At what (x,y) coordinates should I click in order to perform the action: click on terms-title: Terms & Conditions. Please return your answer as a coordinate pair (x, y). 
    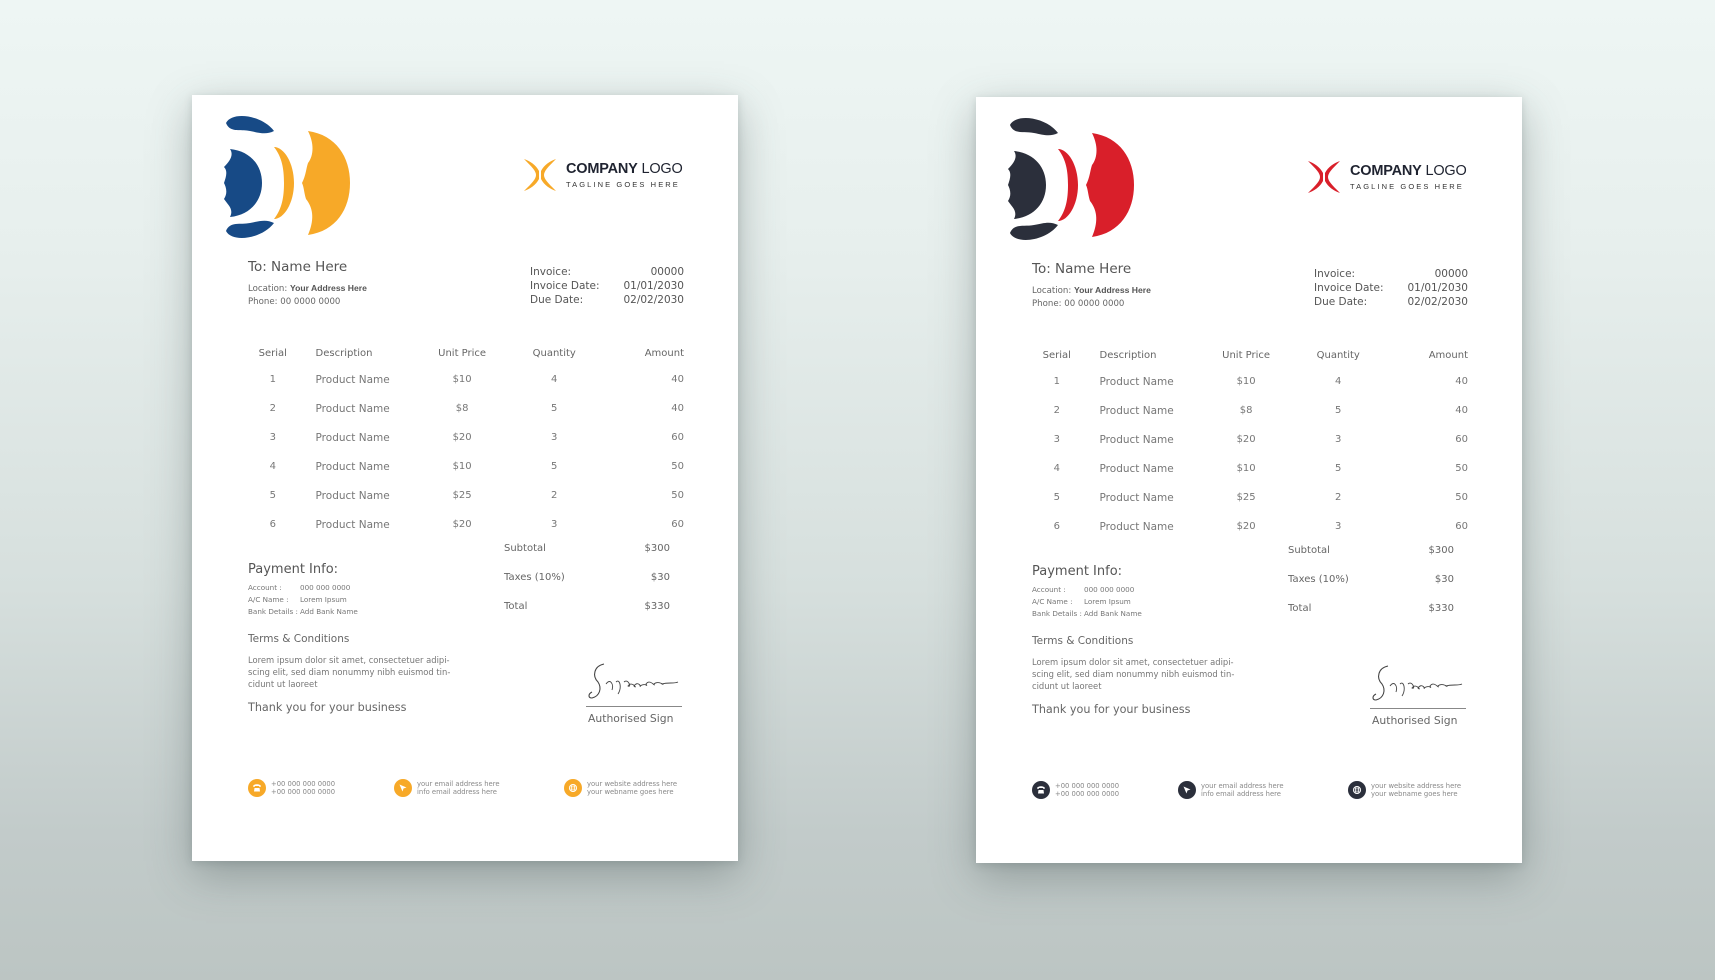
    Looking at the image, I should click on (1083, 641).